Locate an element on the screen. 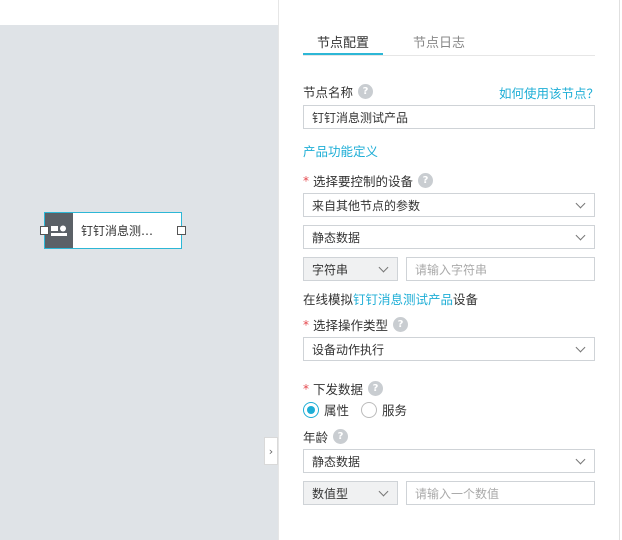 The height and width of the screenshot is (540, 622). age-type-select: 数值型 is located at coordinates (350, 493).